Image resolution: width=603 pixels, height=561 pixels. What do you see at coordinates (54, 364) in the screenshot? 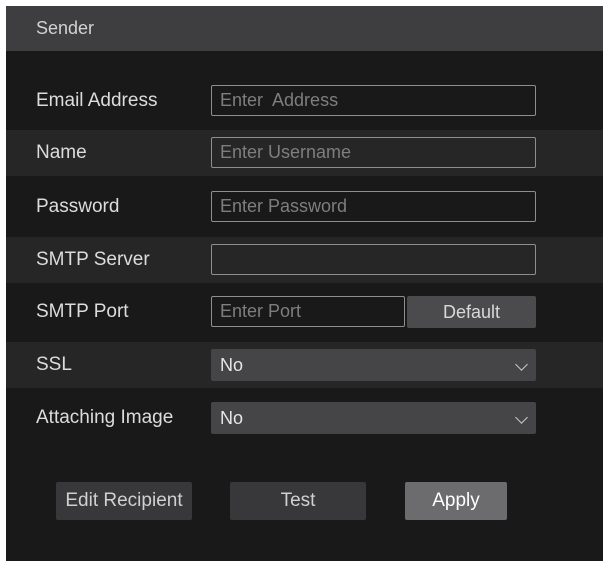
I see `ssl-label: SSL` at bounding box center [54, 364].